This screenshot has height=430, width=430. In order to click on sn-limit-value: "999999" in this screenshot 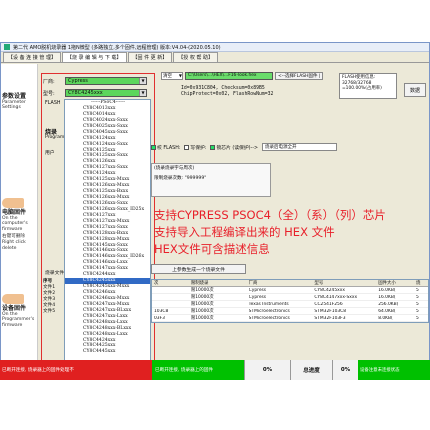, I will do `click(196, 178)`.